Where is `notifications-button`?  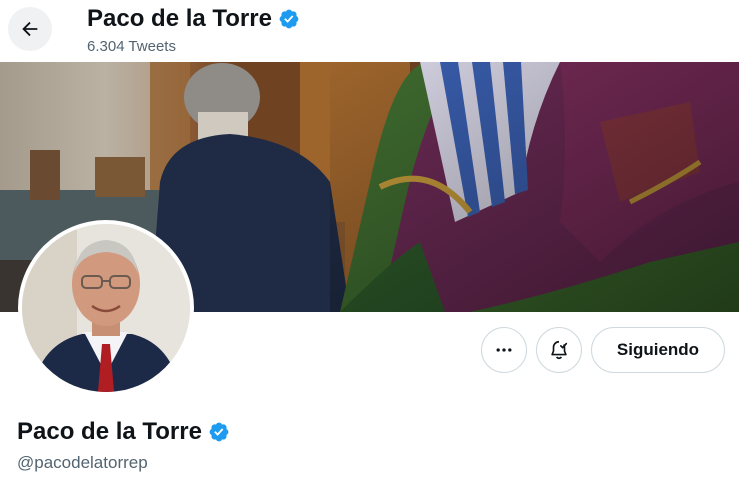
notifications-button is located at coordinates (559, 350).